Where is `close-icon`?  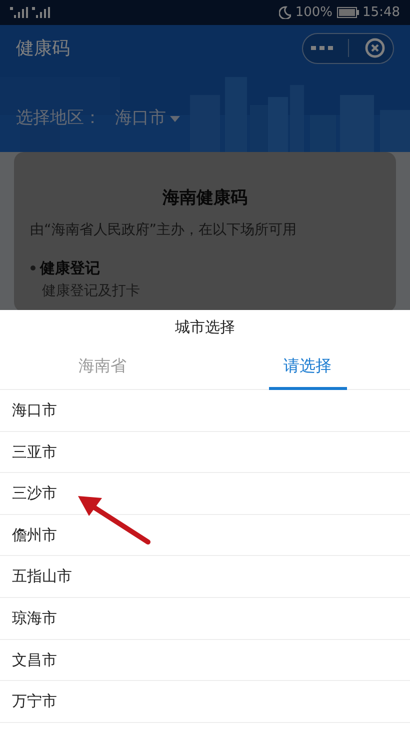
close-icon is located at coordinates (375, 48).